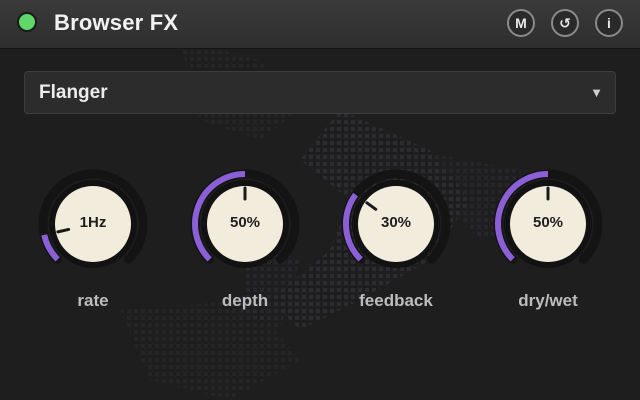 Image resolution: width=640 pixels, height=400 pixels. I want to click on title-bar: Browser FX M ↺ i, so click(320, 24).